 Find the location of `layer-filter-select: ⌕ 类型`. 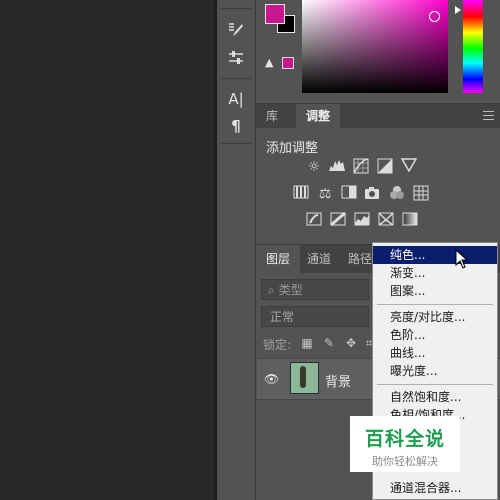

layer-filter-select: ⌕ 类型 is located at coordinates (315, 289).